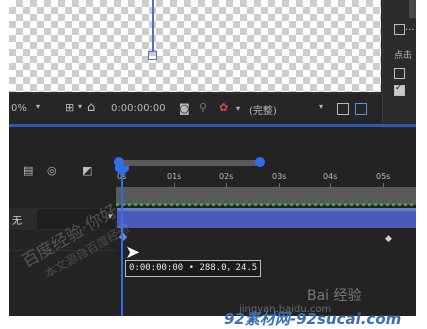 Image resolution: width=427 pixels, height=329 pixels. Describe the element at coordinates (212, 125) in the screenshot. I see `panel-divider-active` at that location.